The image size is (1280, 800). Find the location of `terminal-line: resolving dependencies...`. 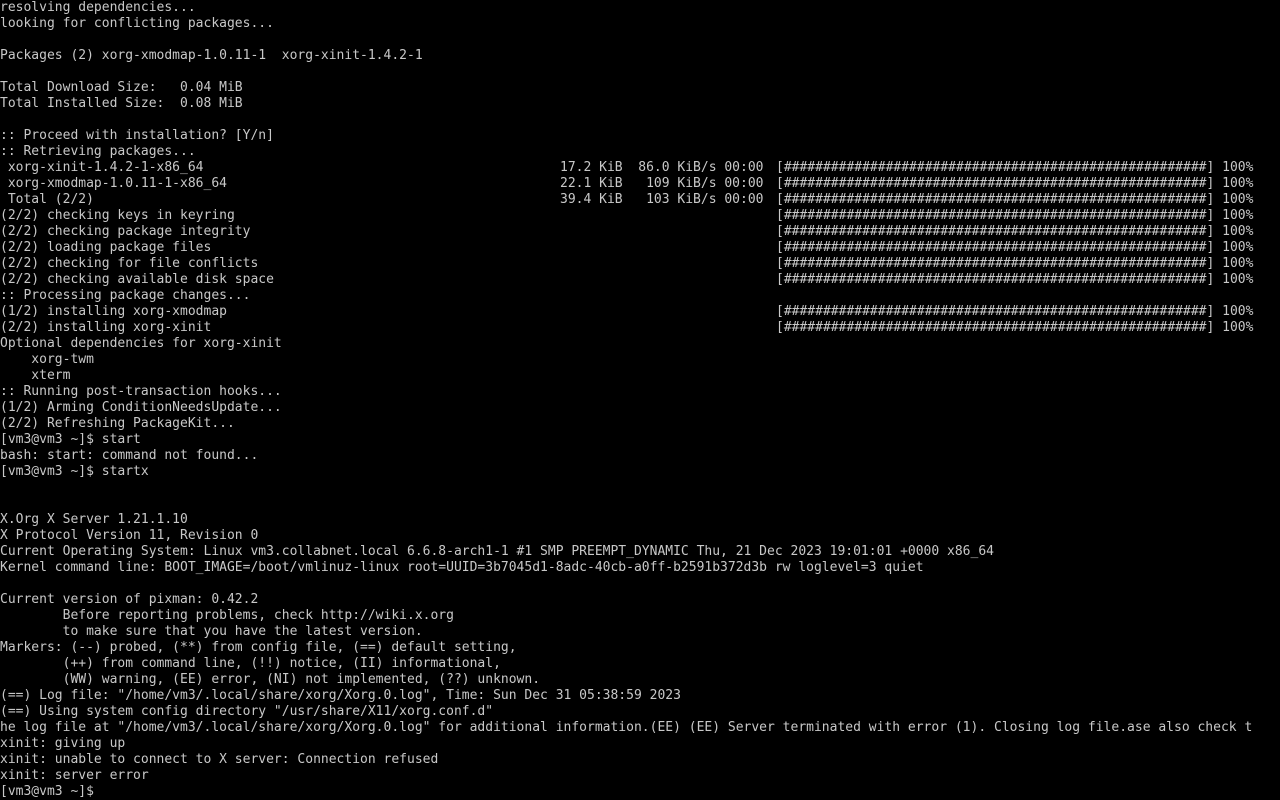

terminal-line: resolving dependencies... is located at coordinates (98, 7).